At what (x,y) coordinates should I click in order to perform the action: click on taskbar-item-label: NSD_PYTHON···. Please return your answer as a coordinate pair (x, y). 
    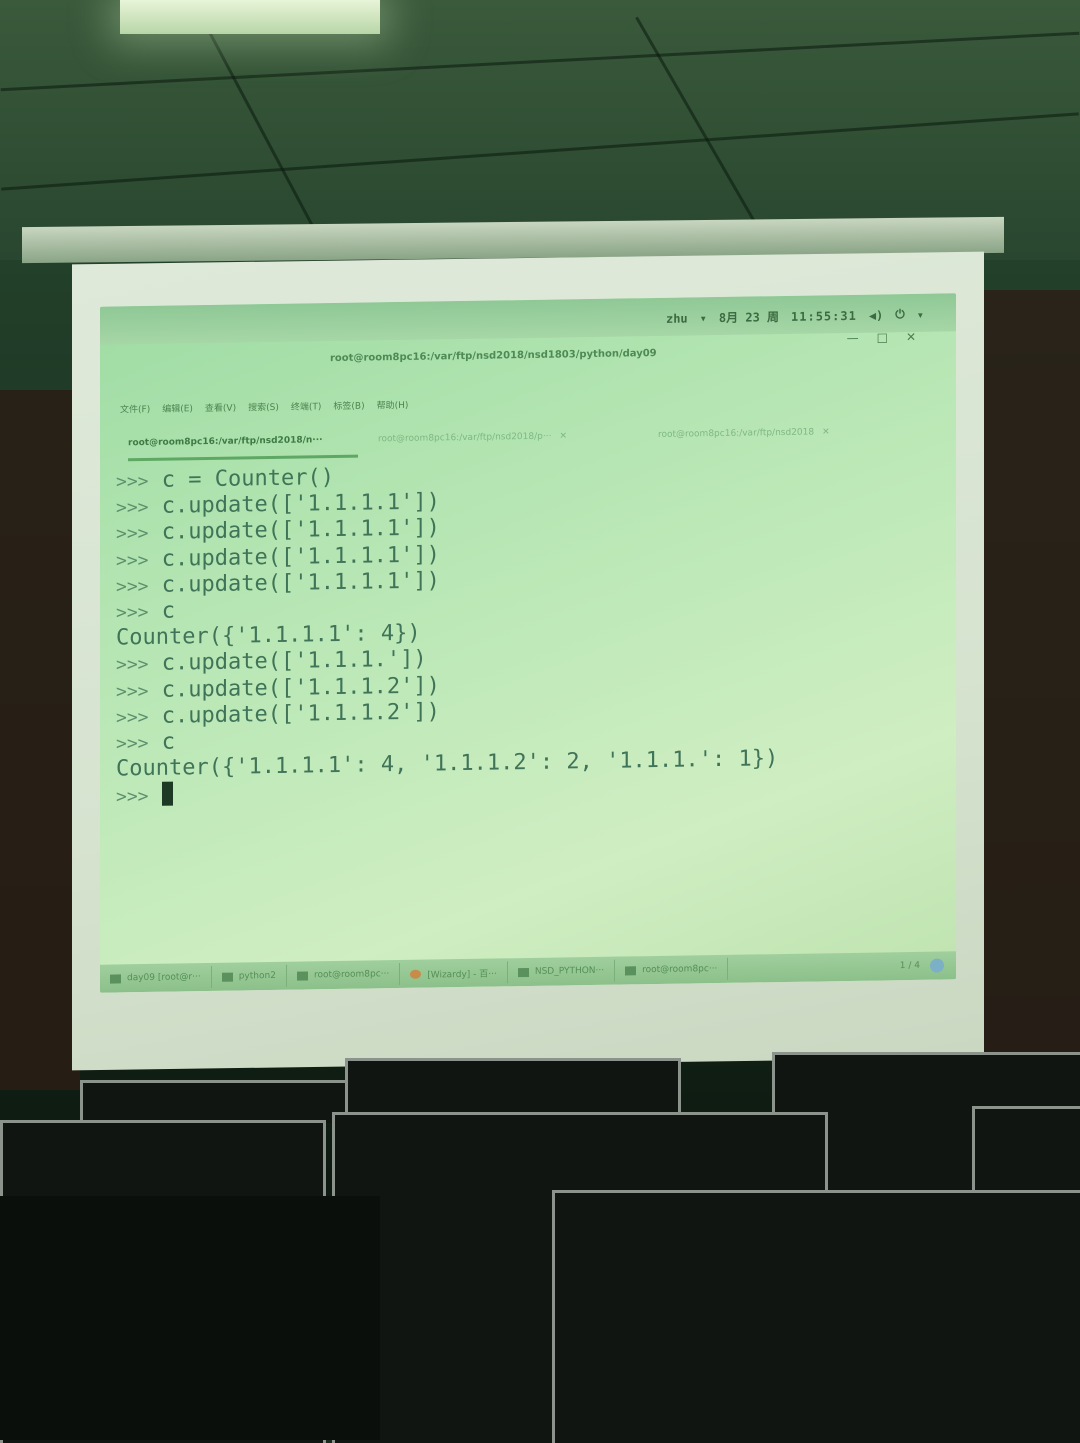
    Looking at the image, I should click on (569, 971).